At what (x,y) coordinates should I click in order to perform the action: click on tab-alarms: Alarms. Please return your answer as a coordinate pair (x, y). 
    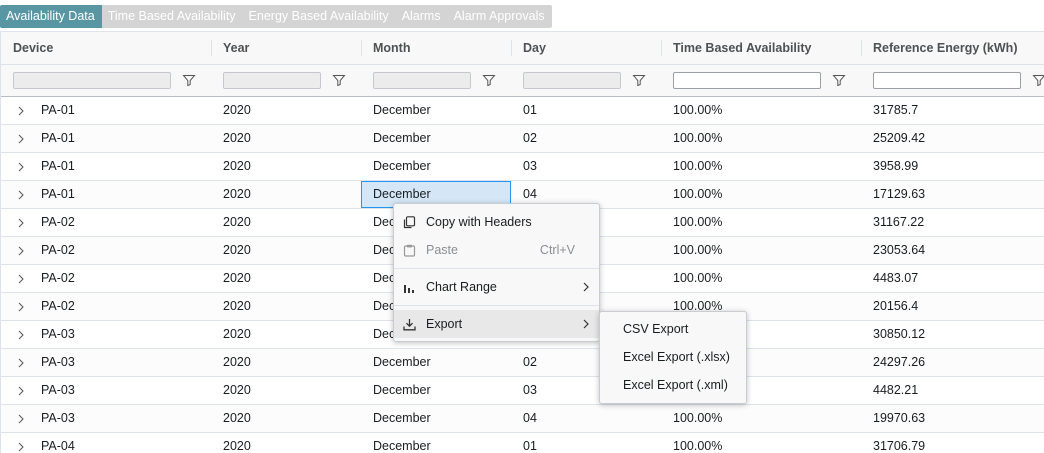
    Looking at the image, I should click on (422, 16).